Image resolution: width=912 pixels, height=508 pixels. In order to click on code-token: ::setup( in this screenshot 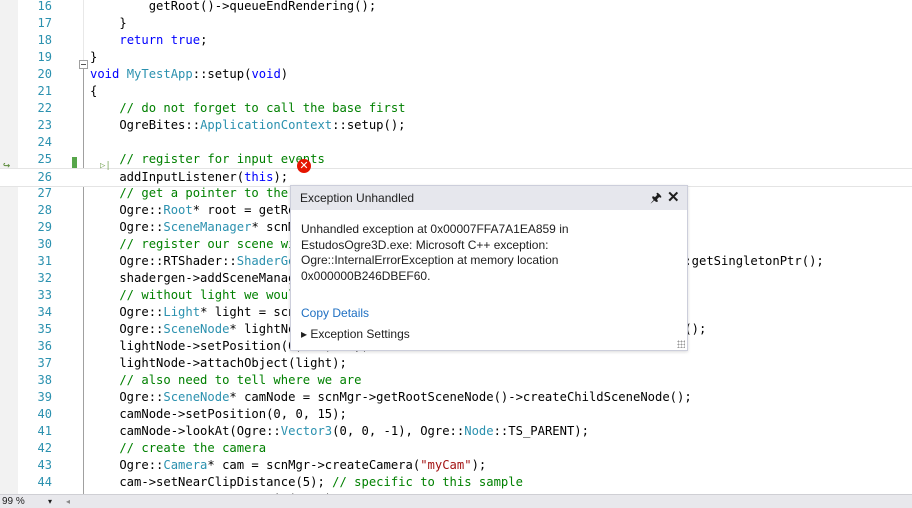, I will do `click(222, 74)`.